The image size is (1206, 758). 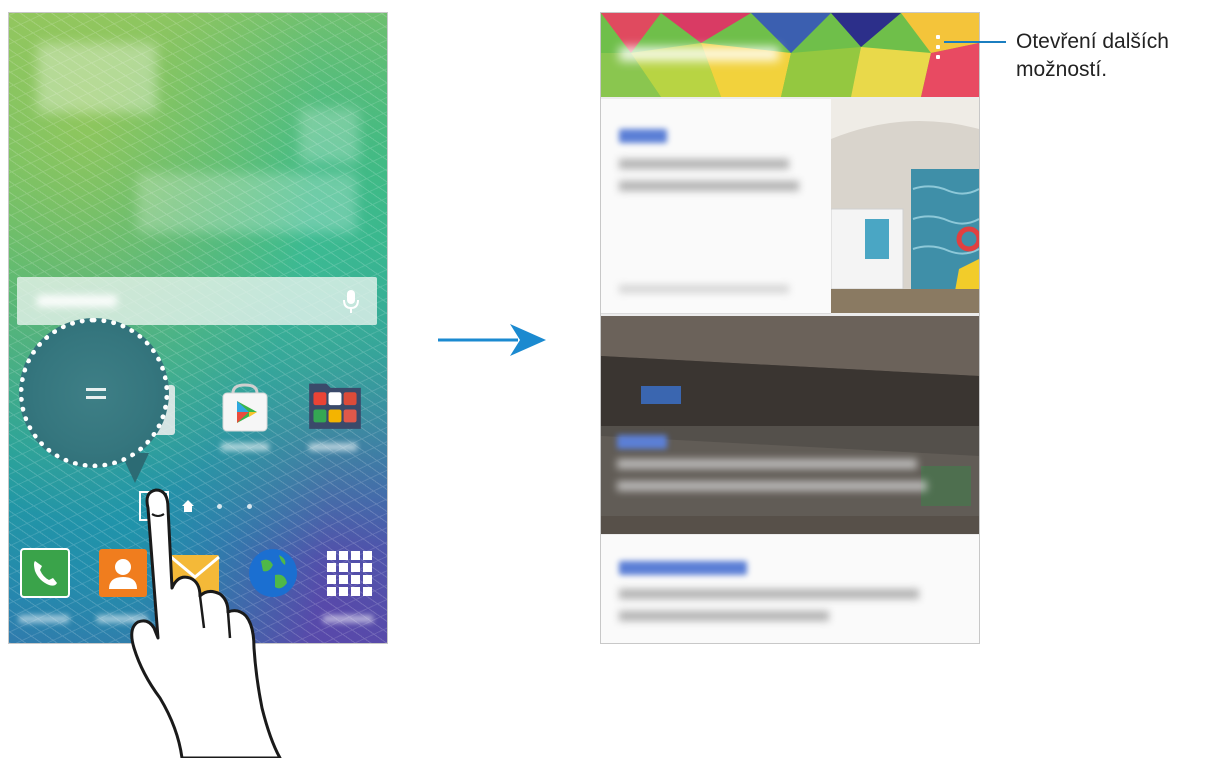 What do you see at coordinates (247, 203) in the screenshot?
I see `weather-widget` at bounding box center [247, 203].